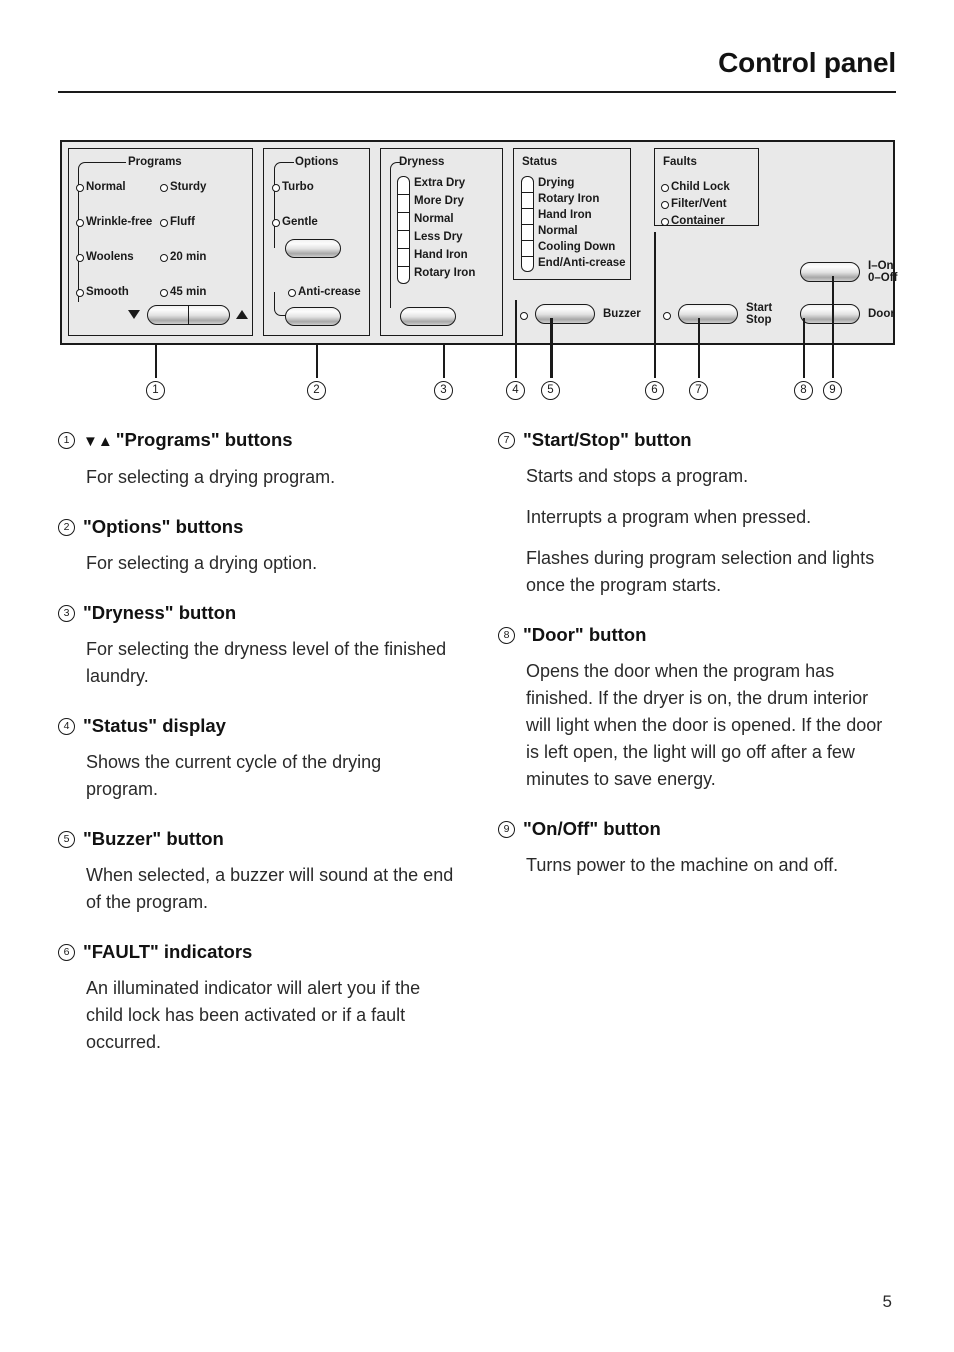 Image resolution: width=954 pixels, height=1352 pixels. Describe the element at coordinates (80, 258) in the screenshot. I see `programs-led-woolens` at that location.